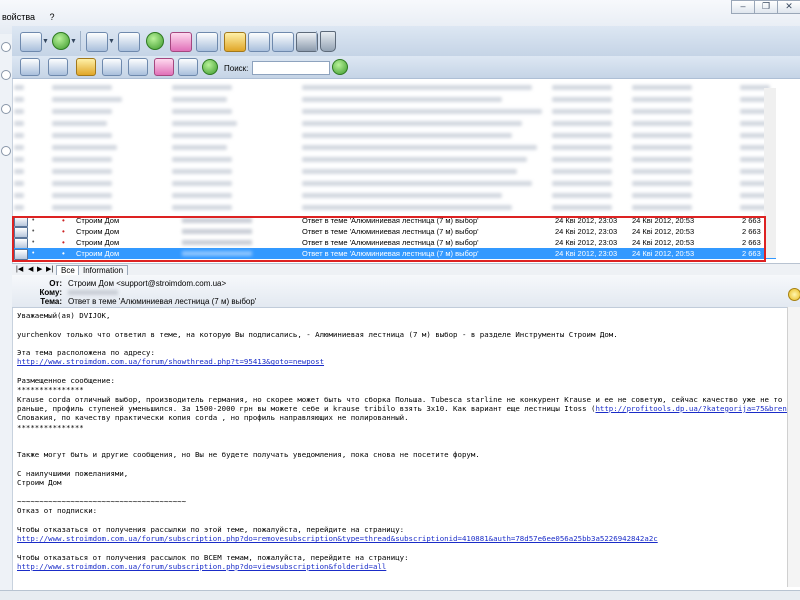  What do you see at coordinates (406, 67) in the screenshot?
I see `secondary-toolbar` at bounding box center [406, 67].